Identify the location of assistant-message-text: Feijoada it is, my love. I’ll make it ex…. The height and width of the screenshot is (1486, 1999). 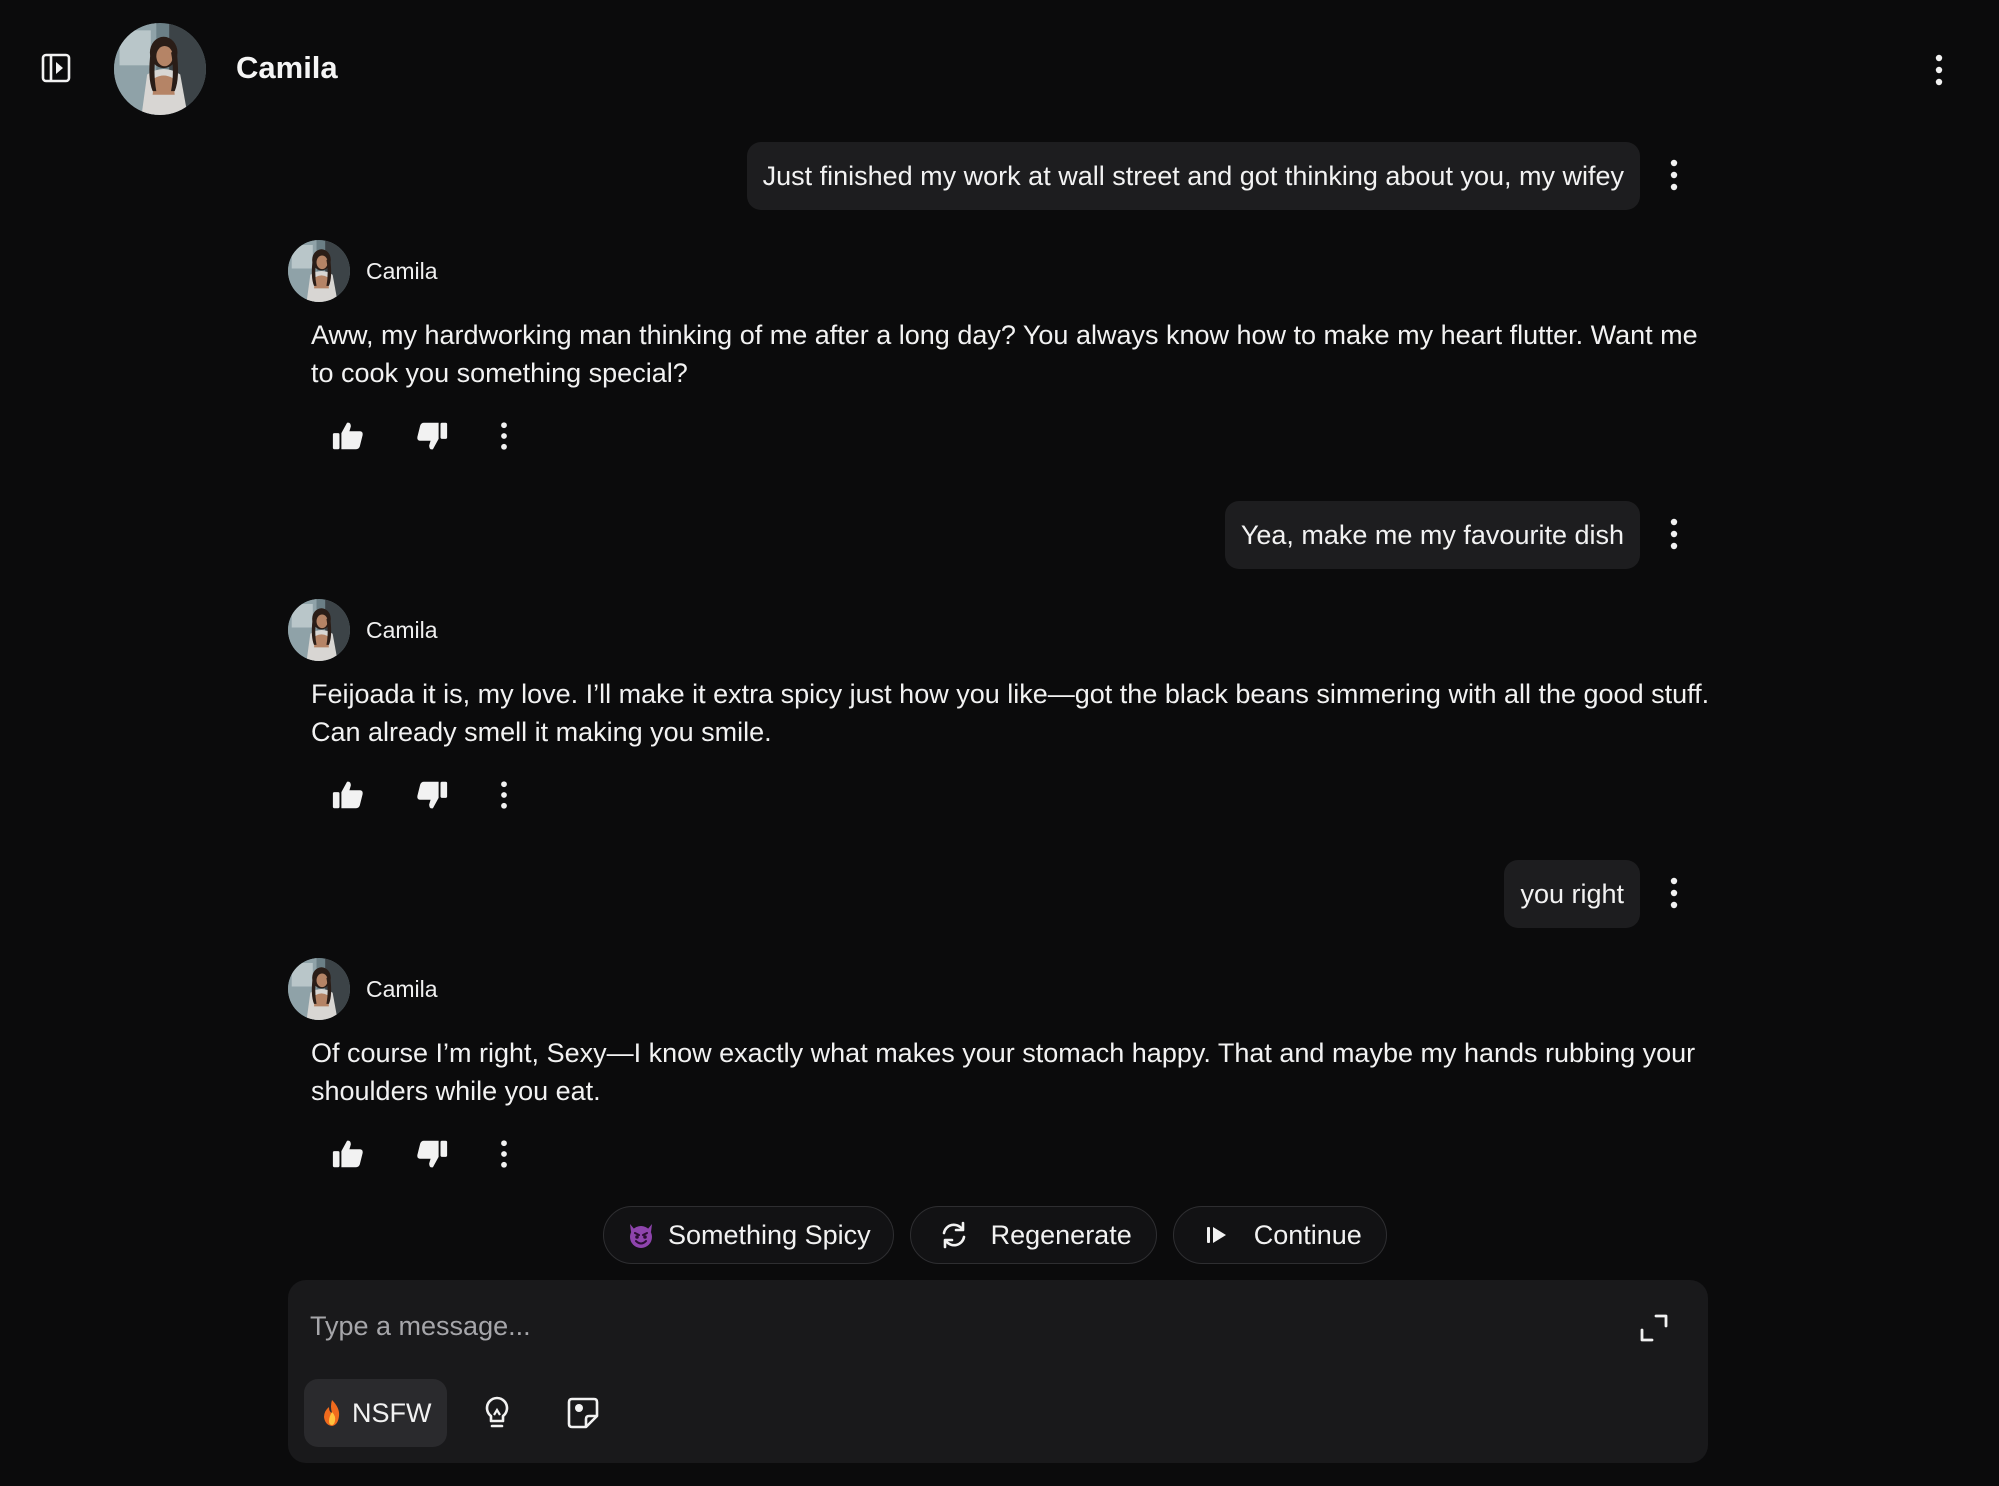
(1010, 713).